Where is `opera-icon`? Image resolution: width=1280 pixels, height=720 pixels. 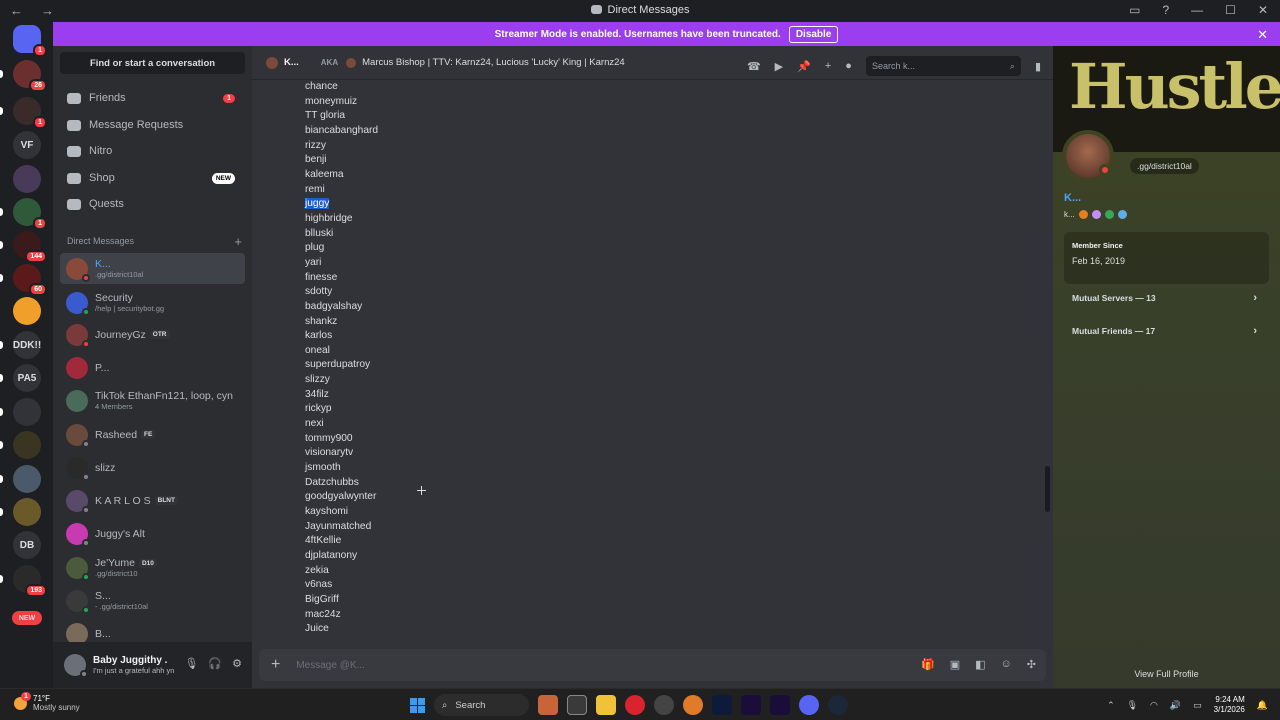
opera-icon is located at coordinates (635, 705).